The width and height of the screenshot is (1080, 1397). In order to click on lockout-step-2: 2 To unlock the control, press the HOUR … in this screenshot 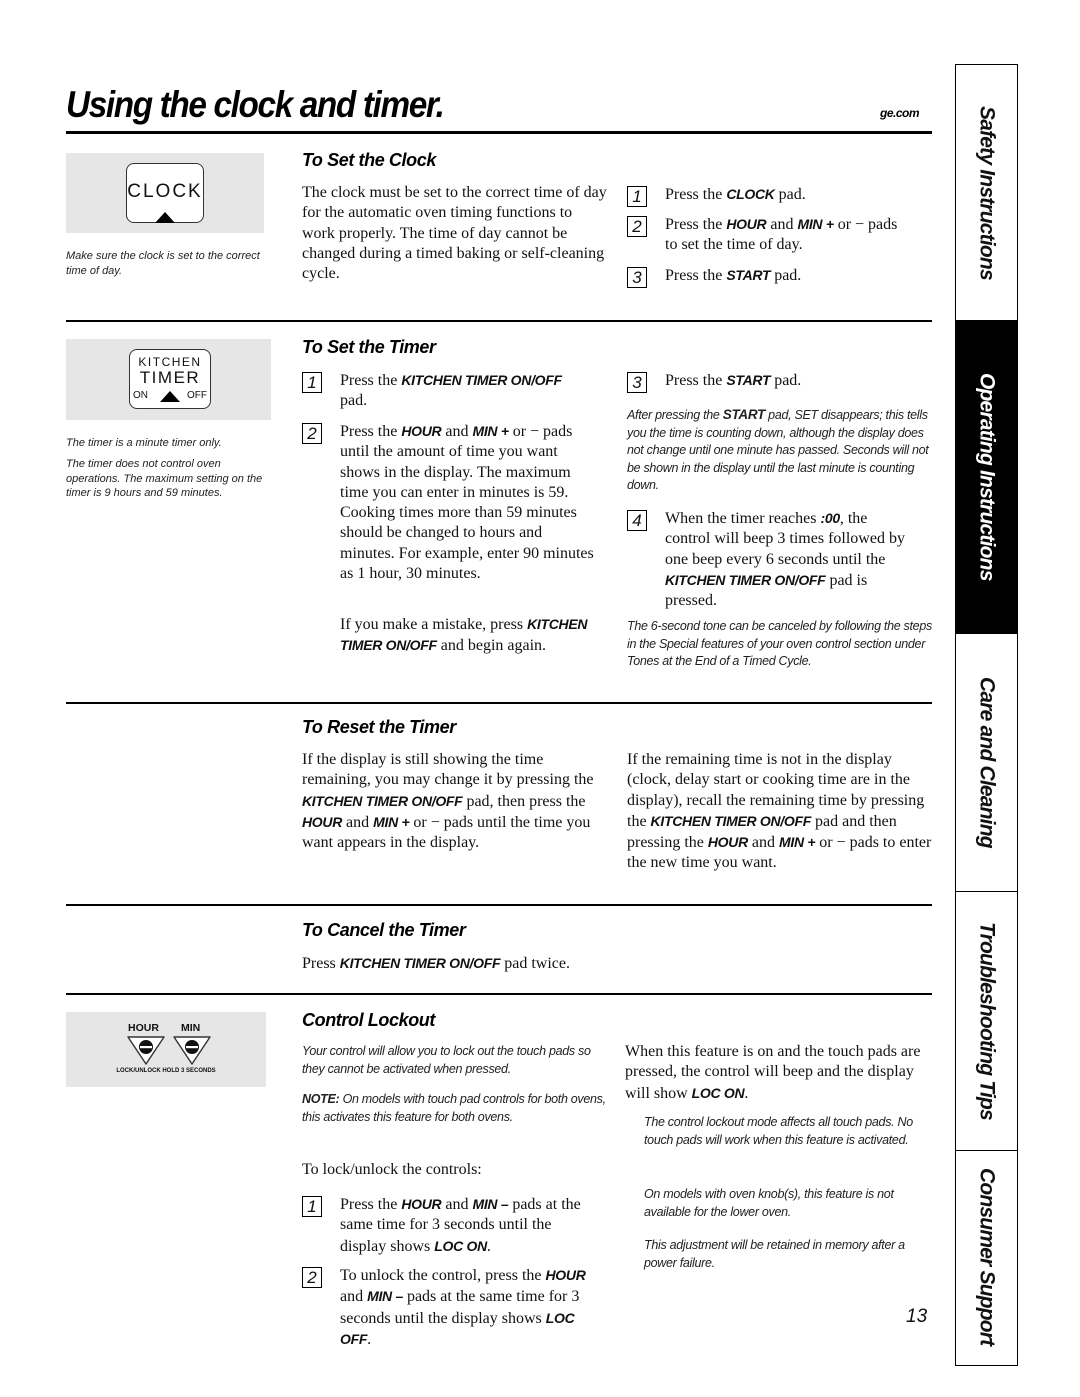, I will do `click(452, 1306)`.